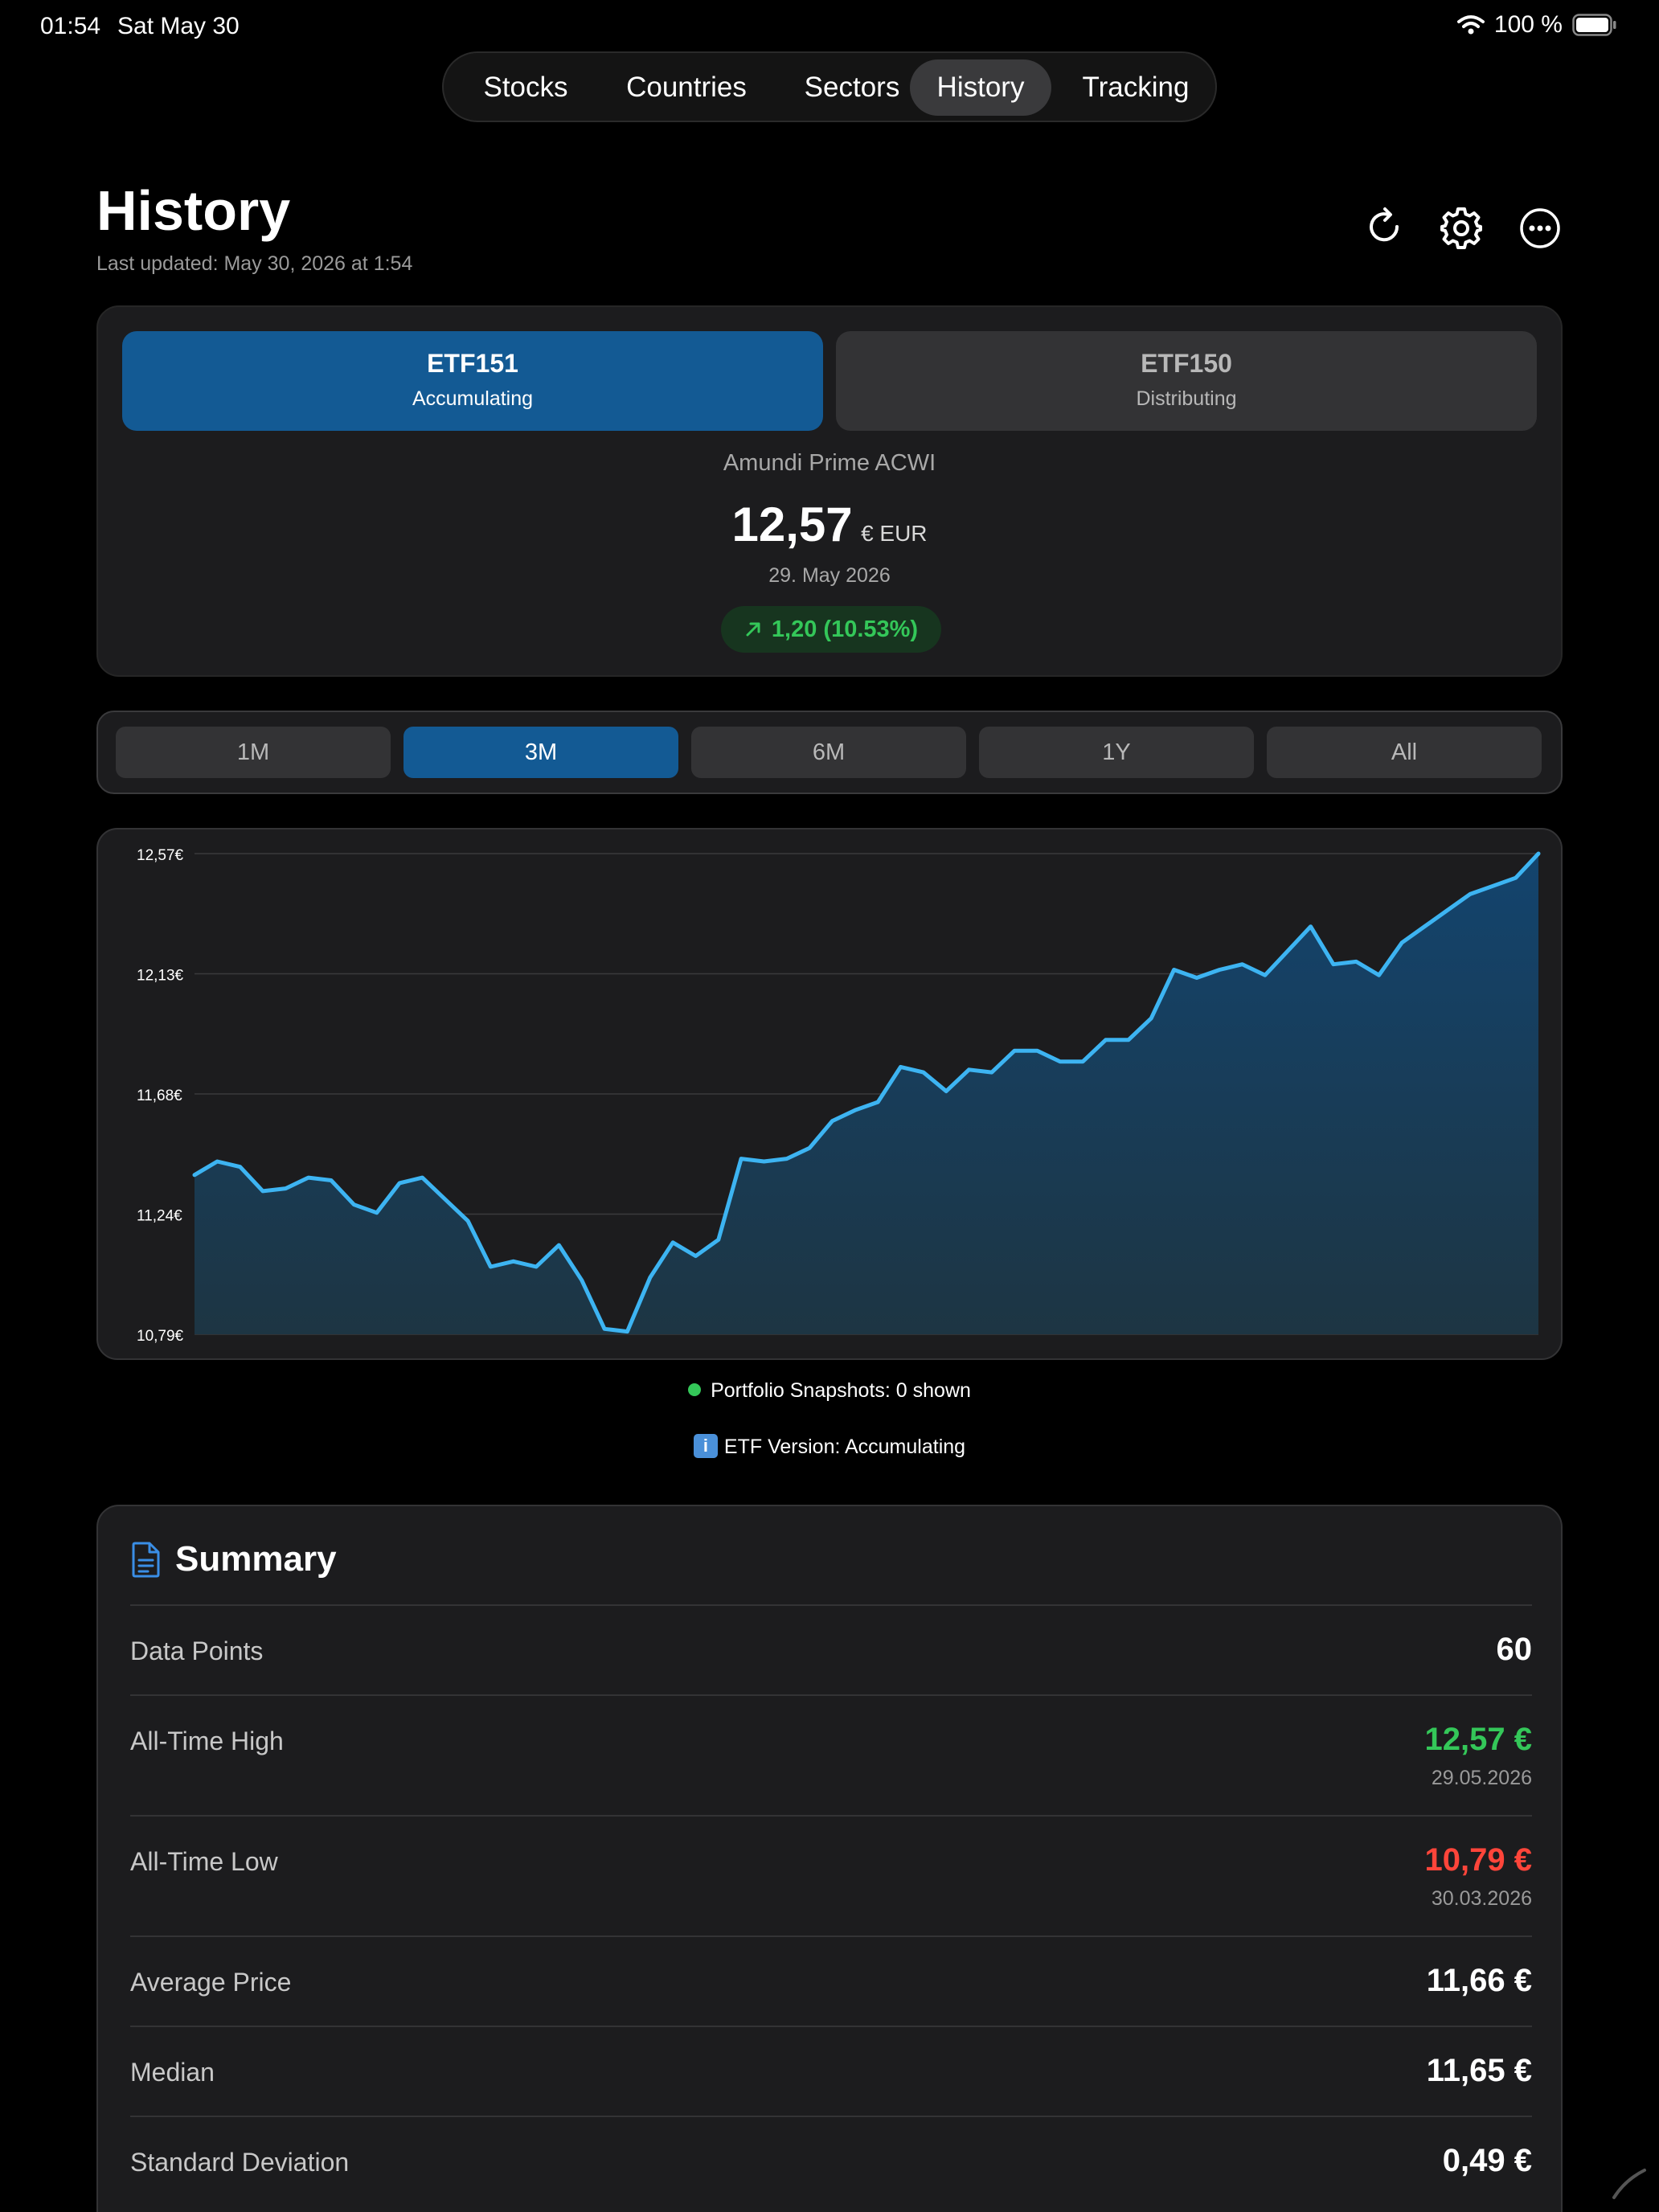  I want to click on status-time: 01:54, so click(70, 26).